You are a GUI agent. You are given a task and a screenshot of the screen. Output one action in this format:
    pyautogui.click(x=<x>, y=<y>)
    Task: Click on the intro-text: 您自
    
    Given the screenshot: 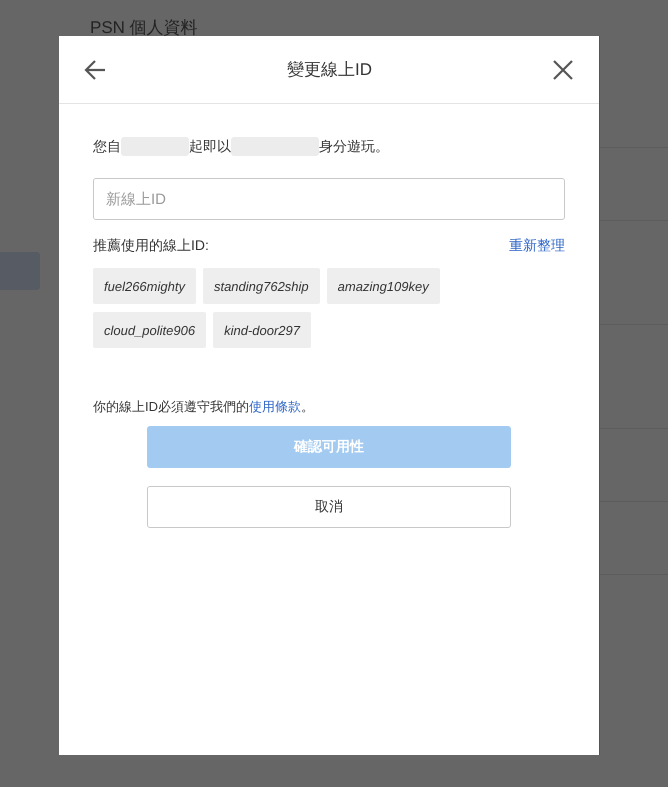 What is the action you would take?
    pyautogui.click(x=107, y=146)
    